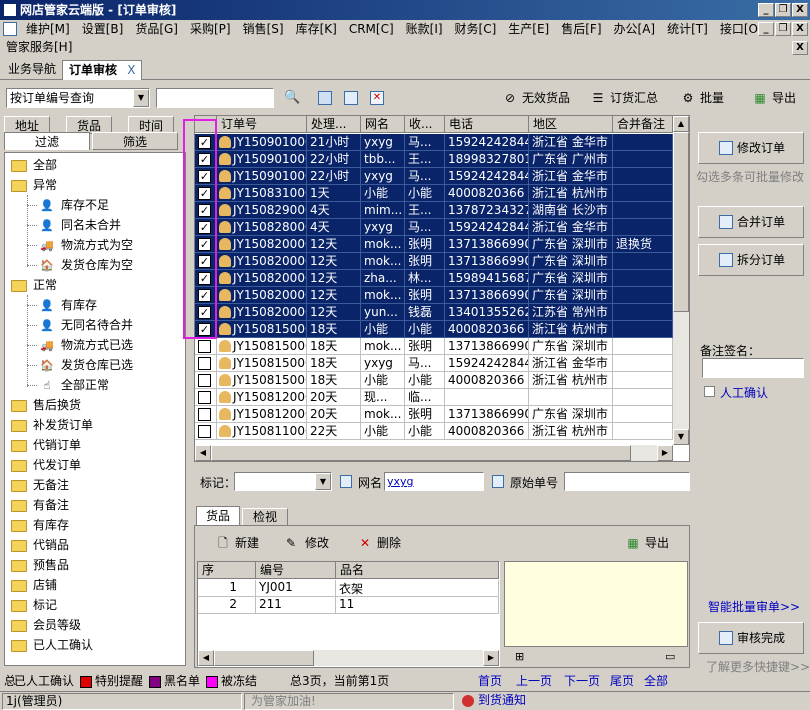  I want to click on arrival-notice: 到货通知, so click(493, 701).